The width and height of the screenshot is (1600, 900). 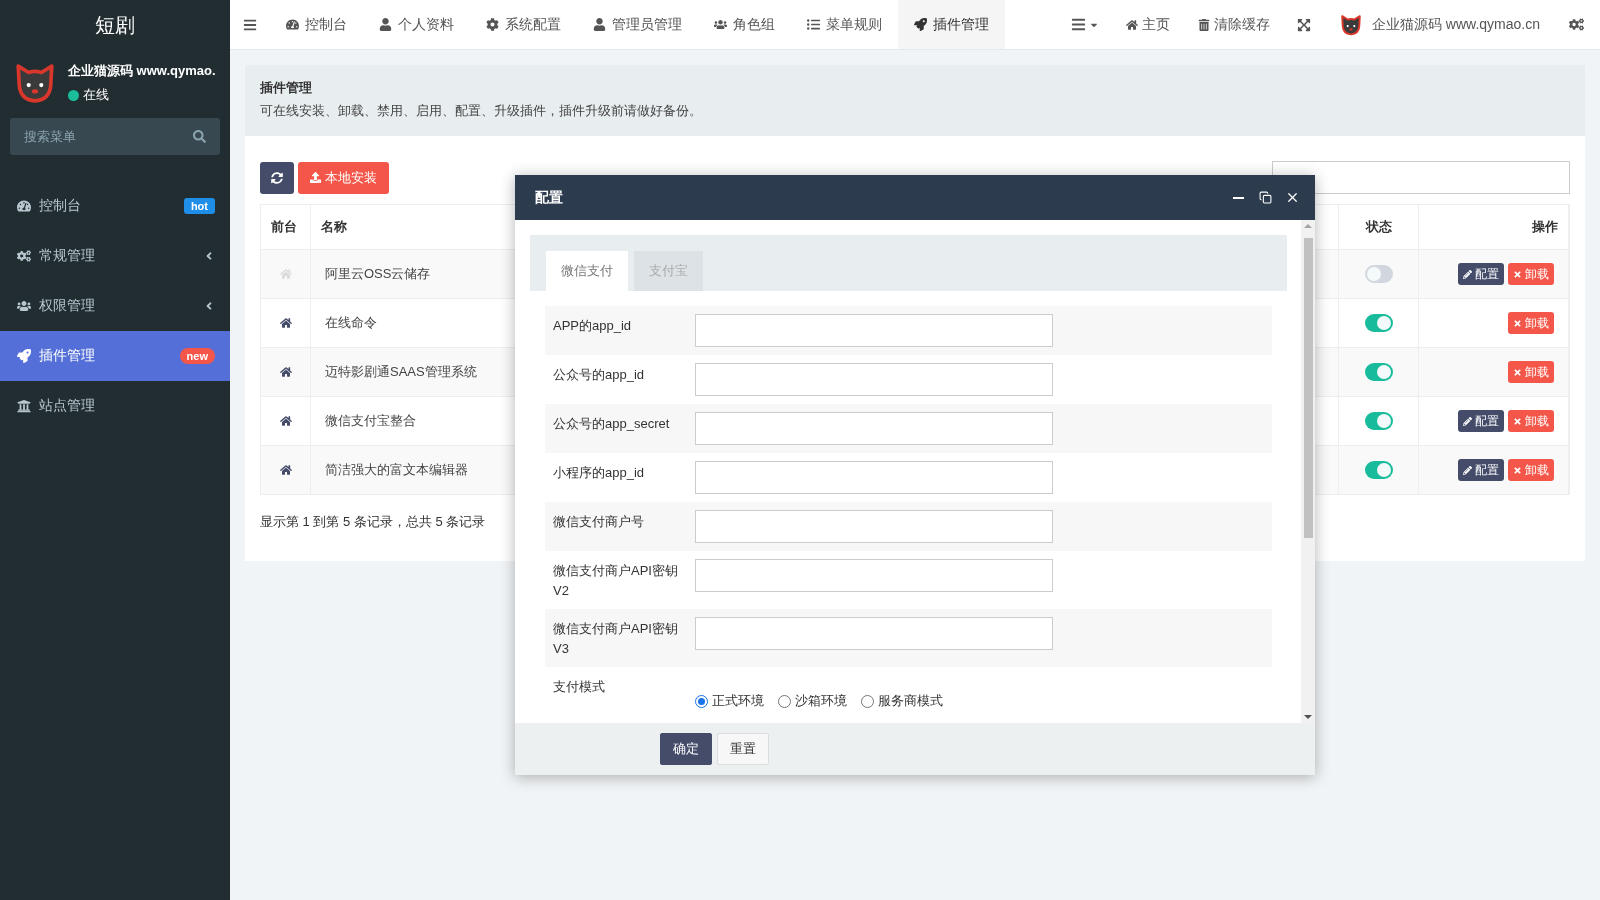 What do you see at coordinates (35, 83) in the screenshot?
I see `avatar-logo` at bounding box center [35, 83].